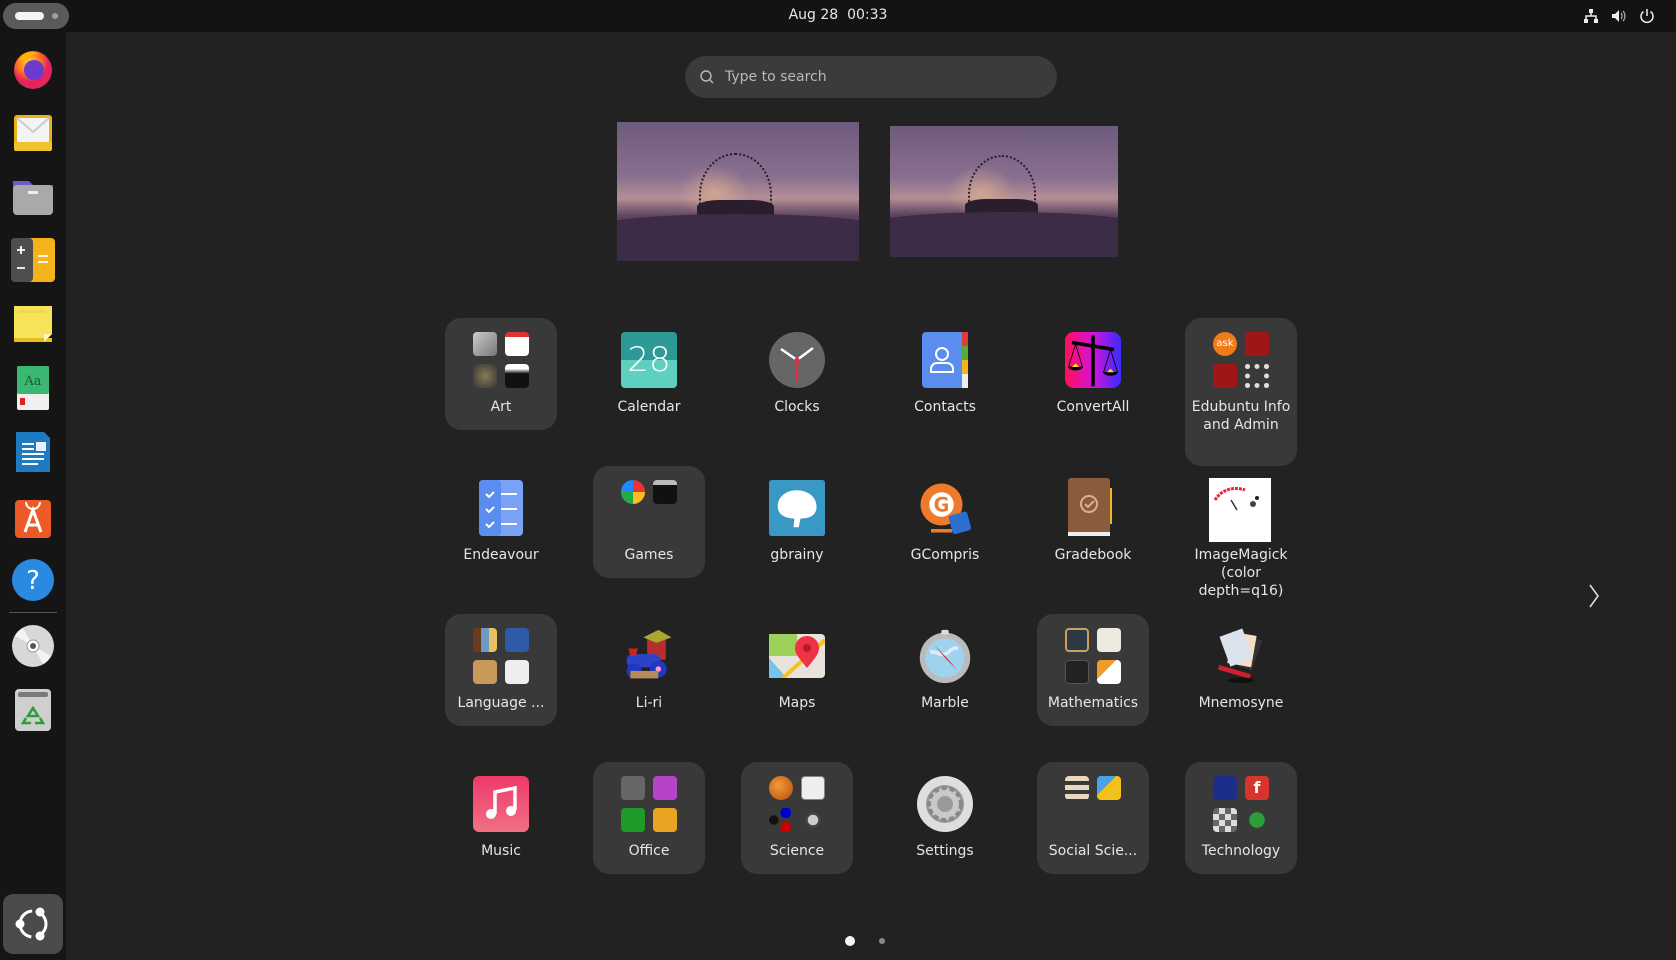  I want to click on dock-calculator, so click(33, 260).